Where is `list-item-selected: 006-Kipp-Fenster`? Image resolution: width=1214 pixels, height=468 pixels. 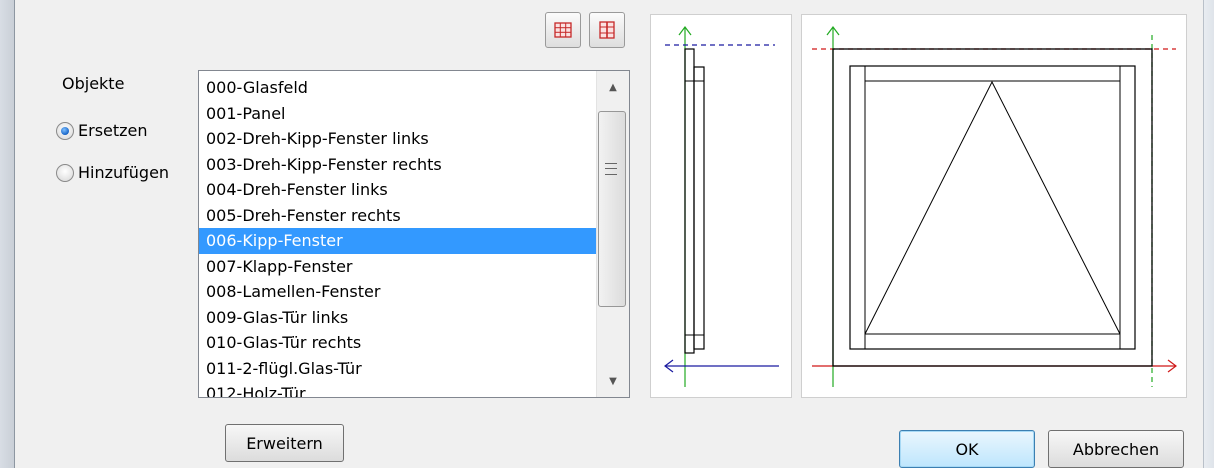
list-item-selected: 006-Kipp-Fenster is located at coordinates (398, 241).